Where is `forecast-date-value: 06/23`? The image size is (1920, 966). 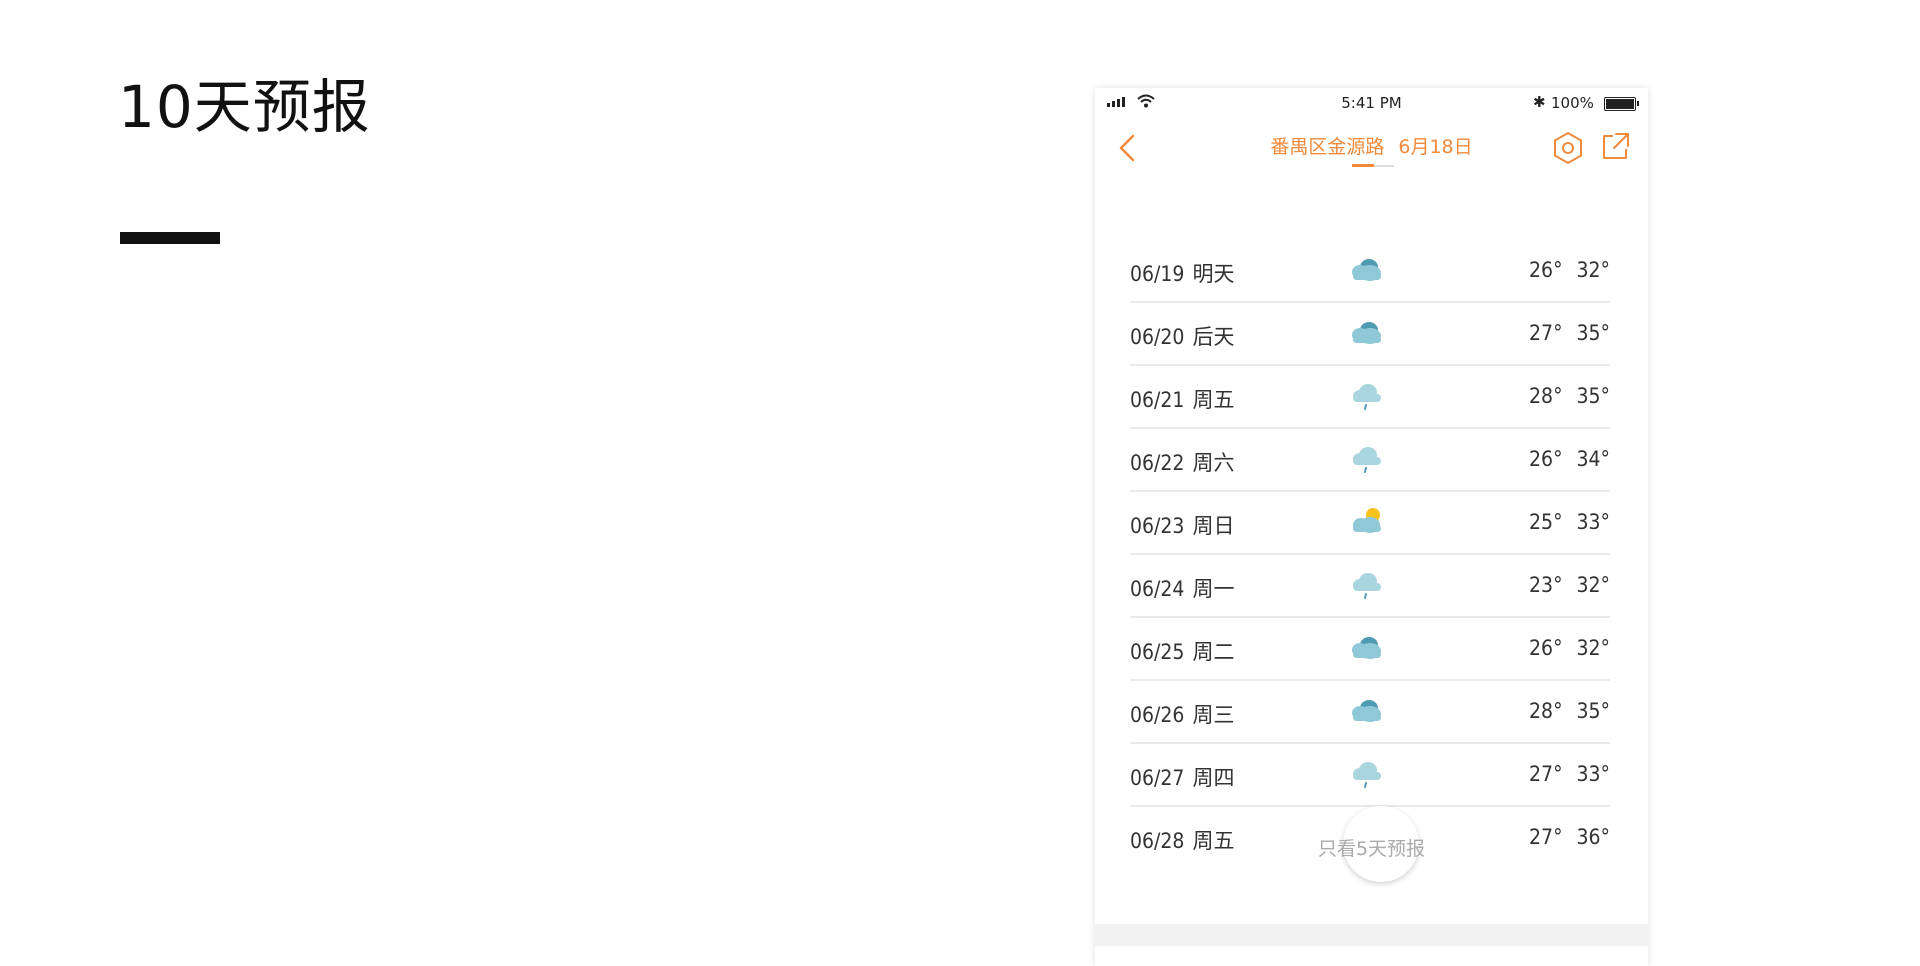 forecast-date-value: 06/23 is located at coordinates (1157, 526).